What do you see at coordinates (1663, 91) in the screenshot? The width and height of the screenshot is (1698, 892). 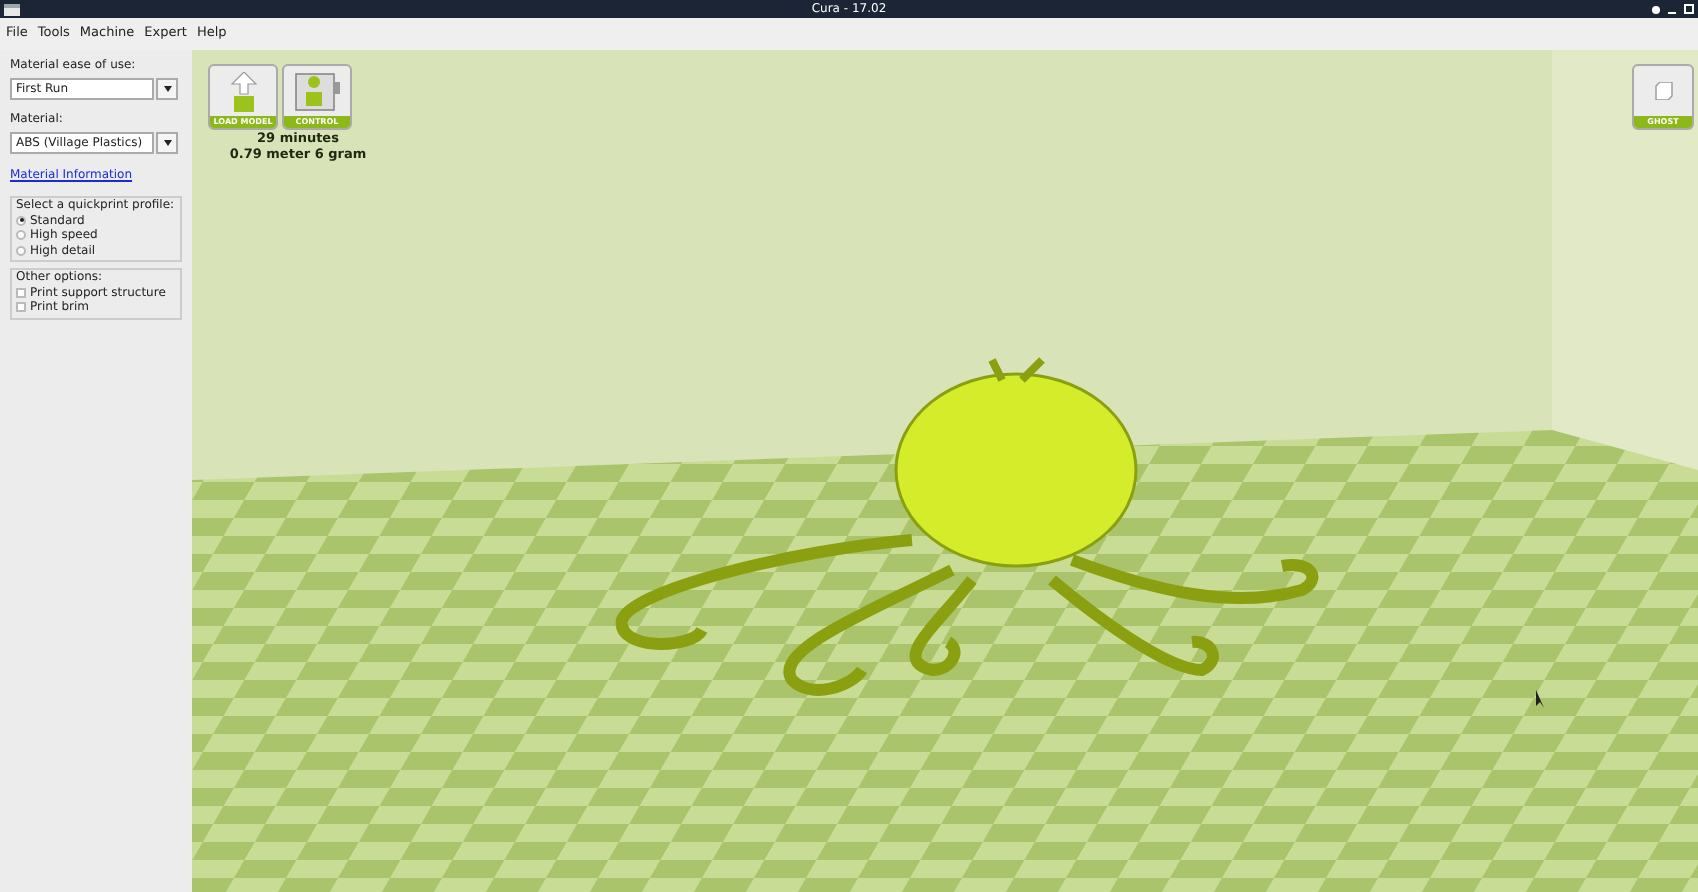 I see `cube-icon` at bounding box center [1663, 91].